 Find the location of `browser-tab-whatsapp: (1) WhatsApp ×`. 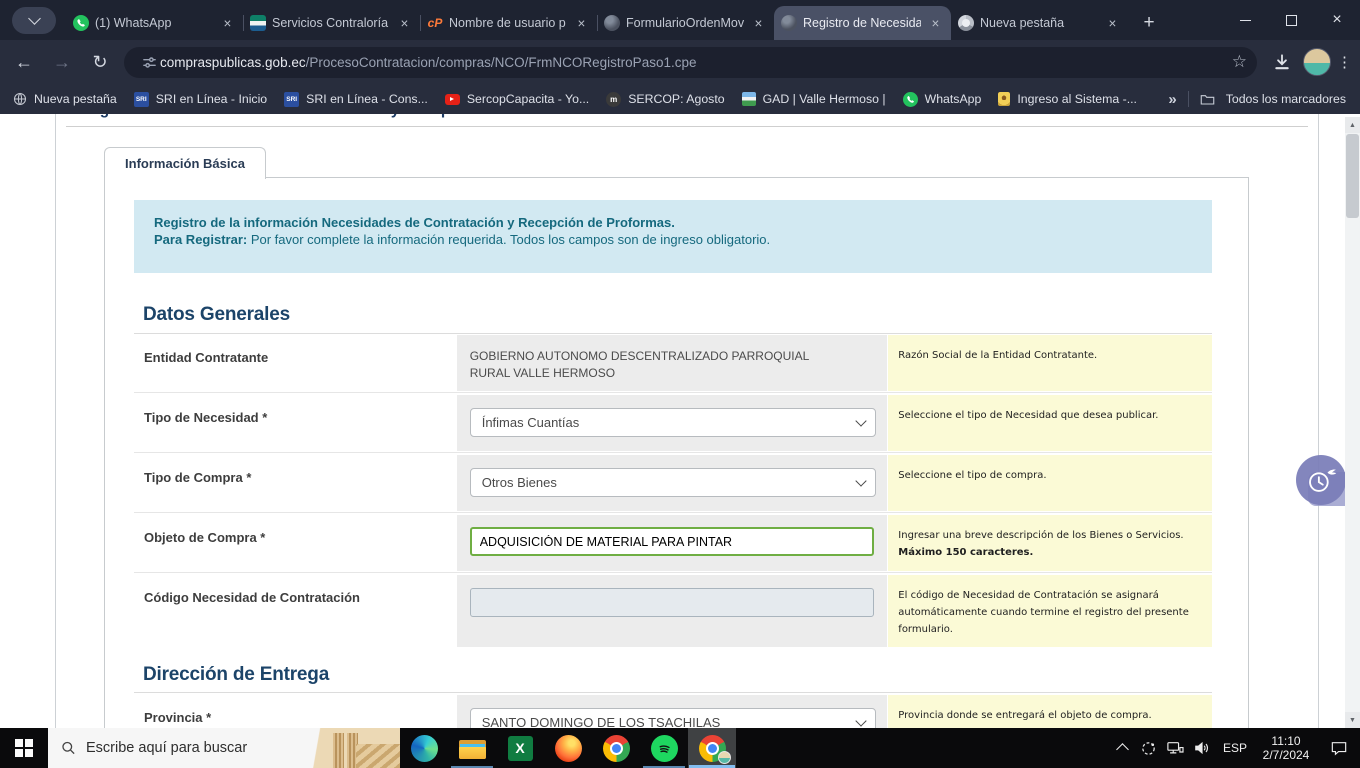

browser-tab-whatsapp: (1) WhatsApp × is located at coordinates (154, 23).